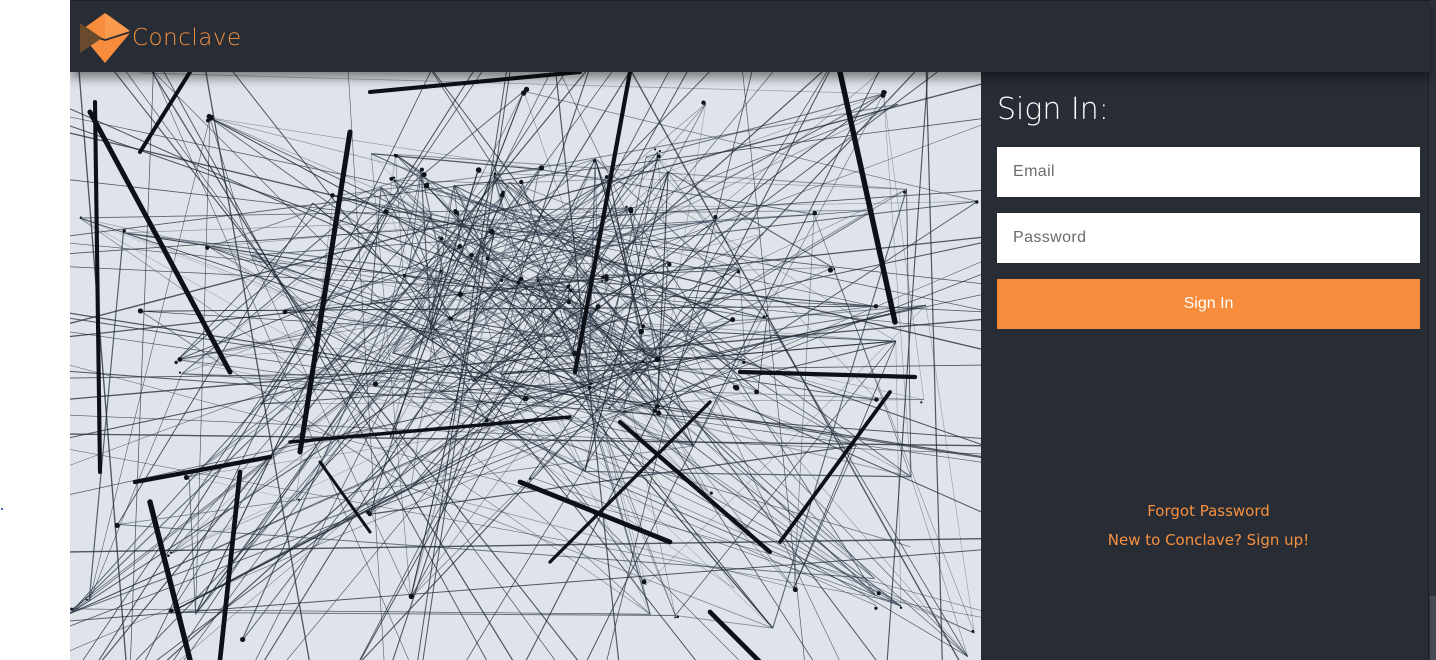 The image size is (1436, 660). Describe the element at coordinates (105, 38) in the screenshot. I see `diamond-logo-icon` at that location.